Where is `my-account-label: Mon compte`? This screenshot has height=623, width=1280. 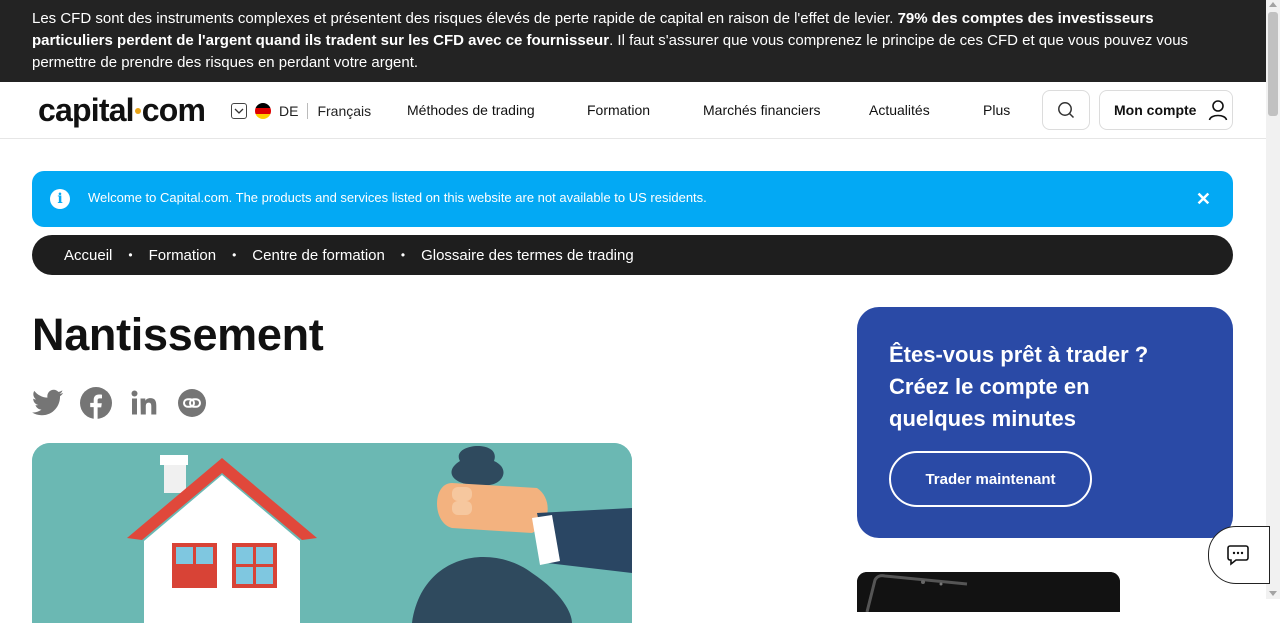
my-account-label: Mon compte is located at coordinates (1155, 110).